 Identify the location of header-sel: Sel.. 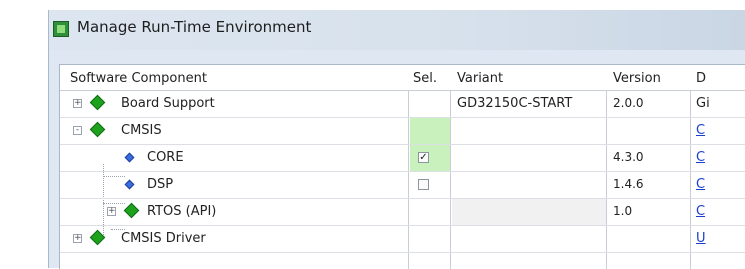
(425, 78).